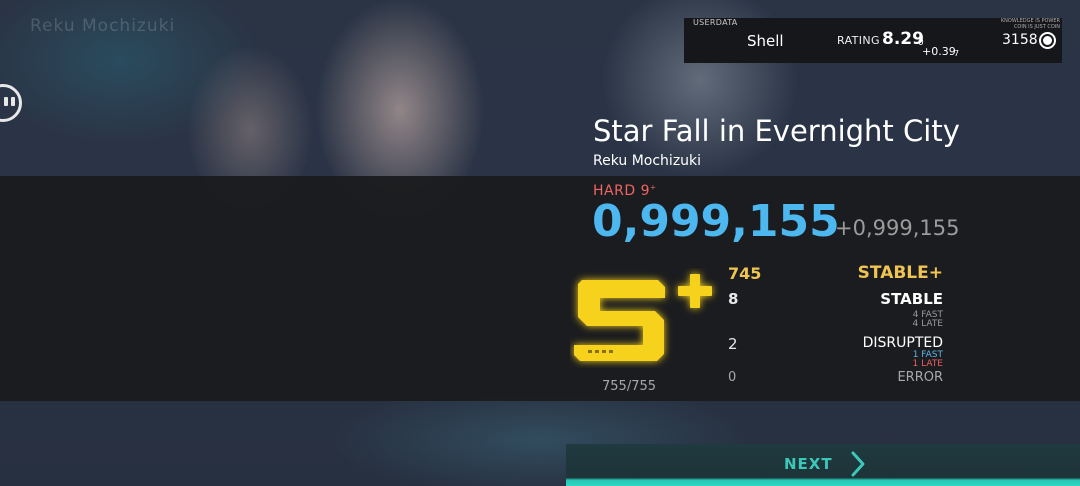 This screenshot has height=486, width=1080. What do you see at coordinates (920, 377) in the screenshot?
I see `error-label: ERROR` at bounding box center [920, 377].